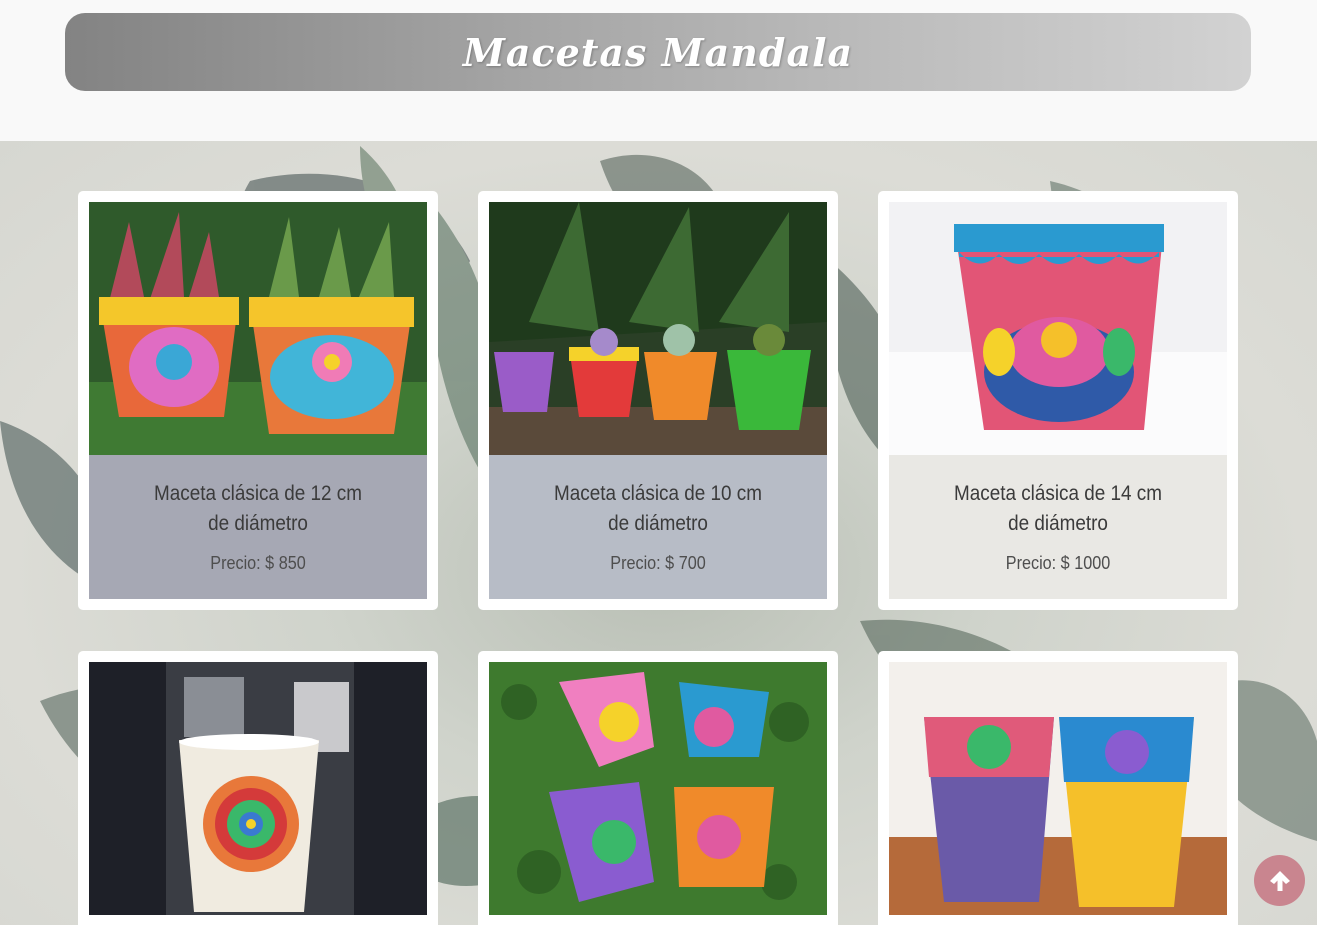 This screenshot has height=925, width=1317. What do you see at coordinates (1058, 563) in the screenshot?
I see `product-price: Precio: $ 1000` at bounding box center [1058, 563].